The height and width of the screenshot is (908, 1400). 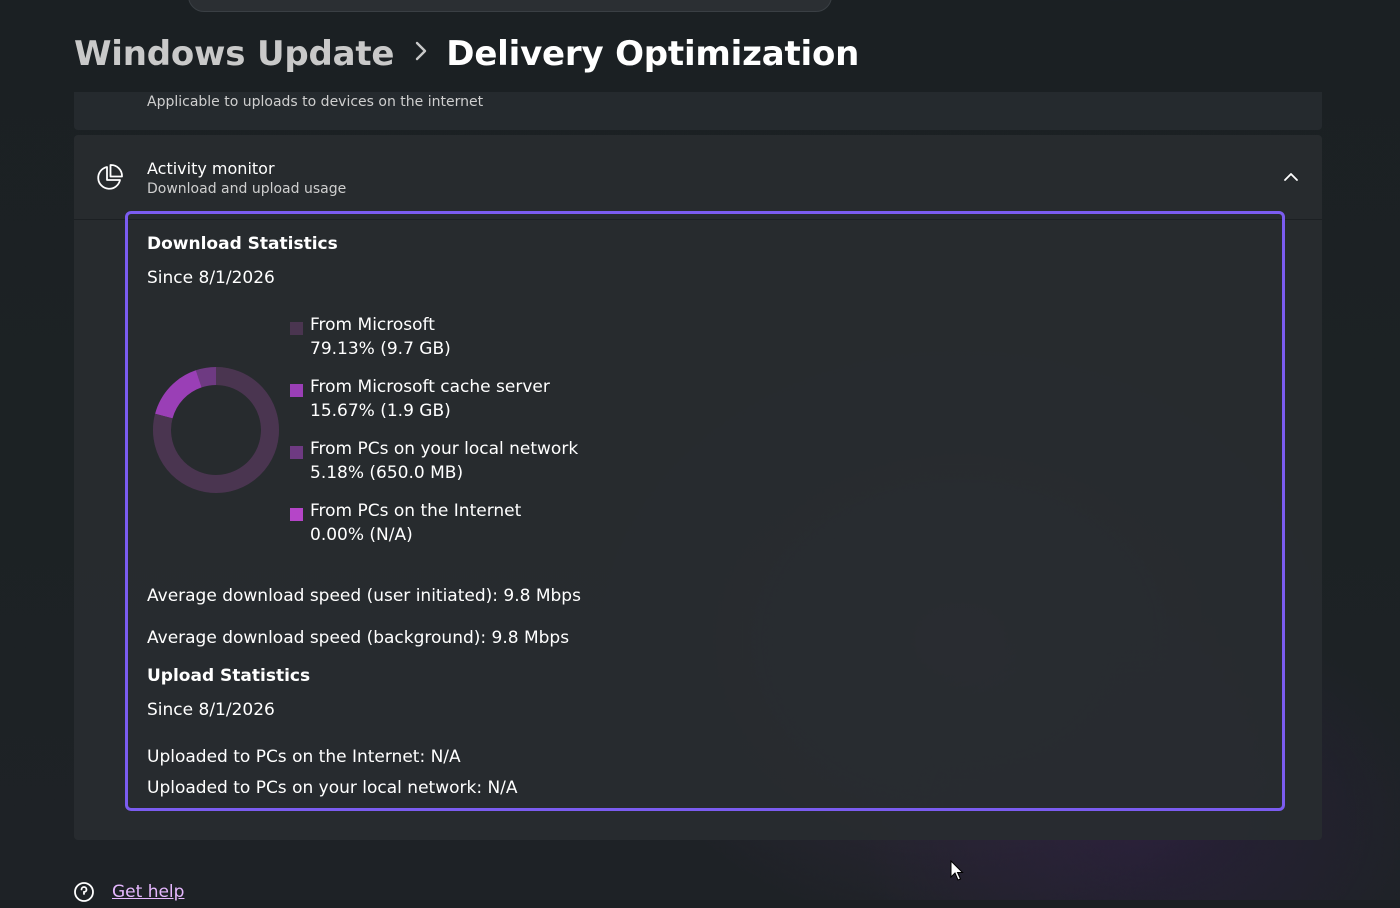 What do you see at coordinates (957, 870) in the screenshot?
I see `mouse-cursor-icon` at bounding box center [957, 870].